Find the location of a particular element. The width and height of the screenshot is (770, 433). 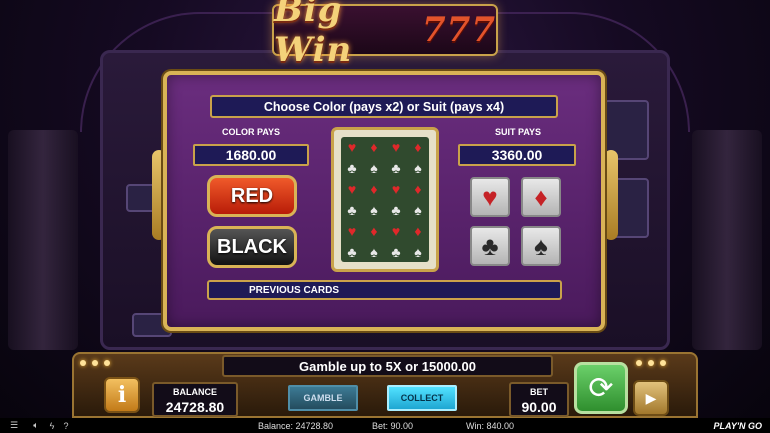

brand-logo: PLAY'N GO is located at coordinates (737, 425).